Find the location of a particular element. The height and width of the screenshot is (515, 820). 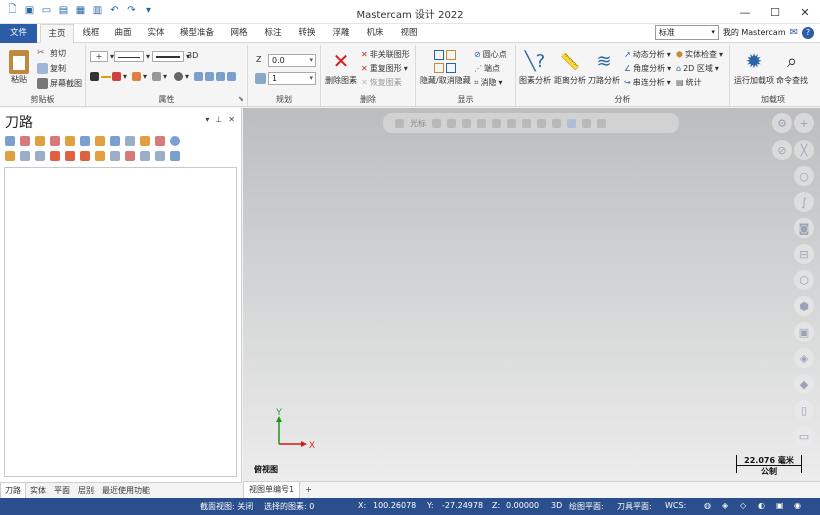

tplane-status: 刀具平面: is located at coordinates (634, 506).